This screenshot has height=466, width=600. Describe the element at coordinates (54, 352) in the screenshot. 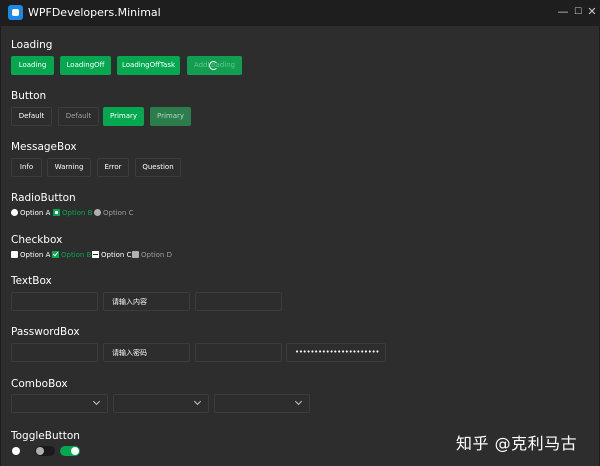

I see `password-field-default` at that location.